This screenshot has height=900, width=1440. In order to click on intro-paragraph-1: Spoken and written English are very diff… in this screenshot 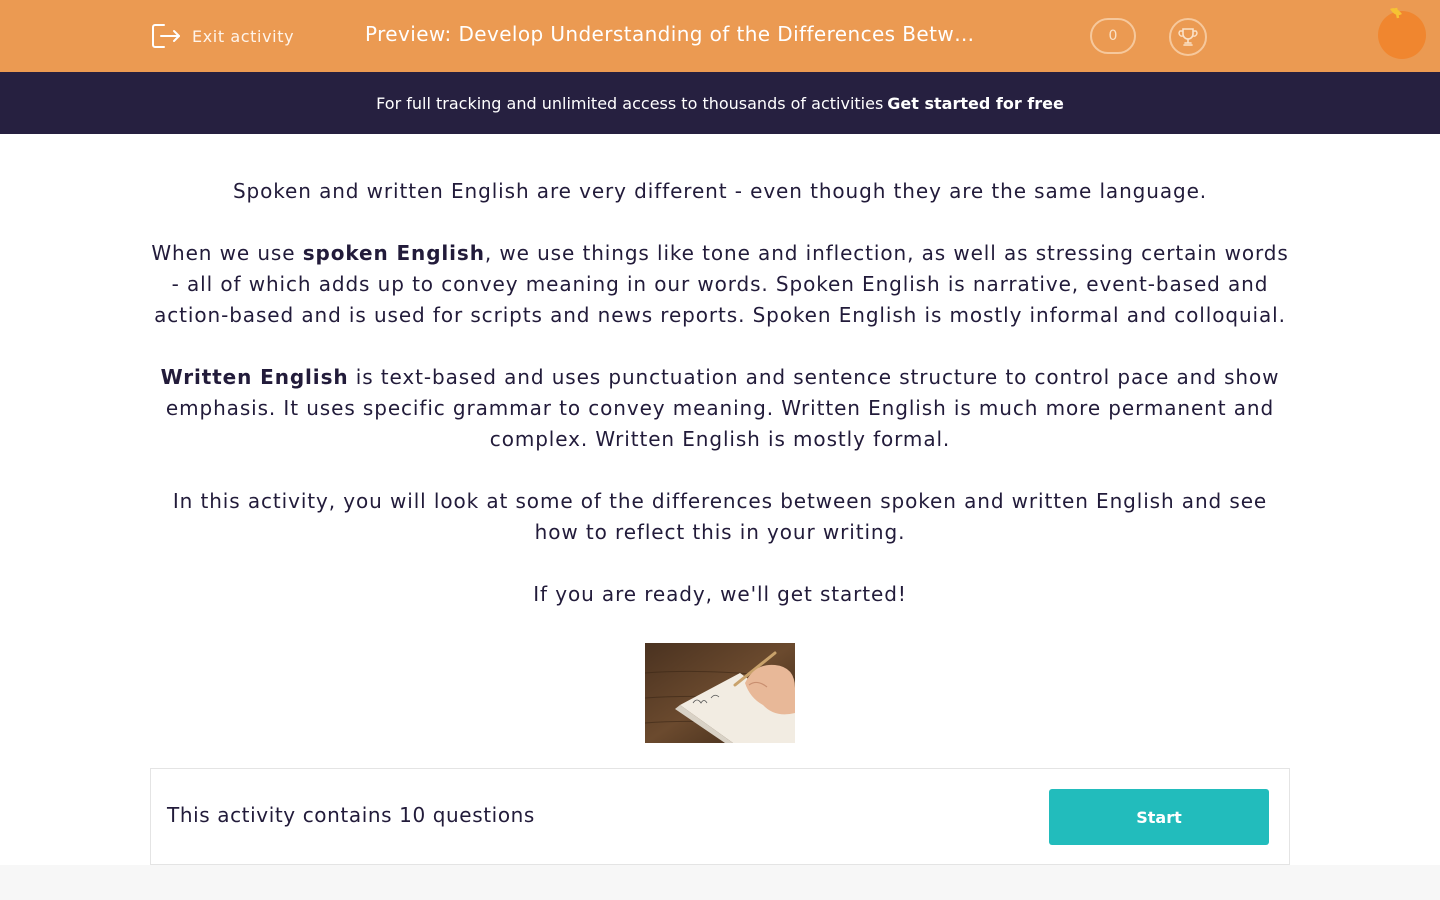, I will do `click(720, 191)`.